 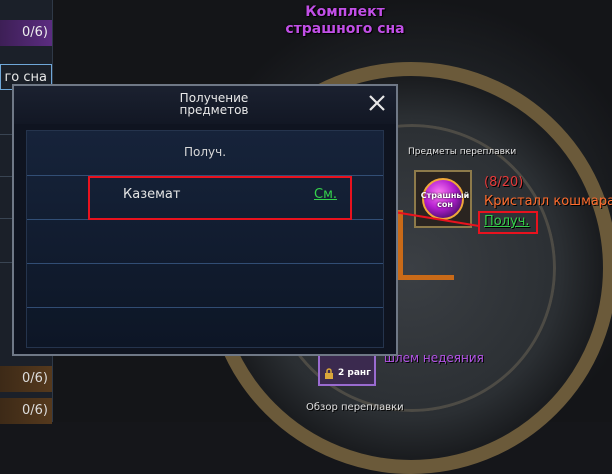 What do you see at coordinates (214, 110) in the screenshot?
I see `popup-title-line2: предметов` at bounding box center [214, 110].